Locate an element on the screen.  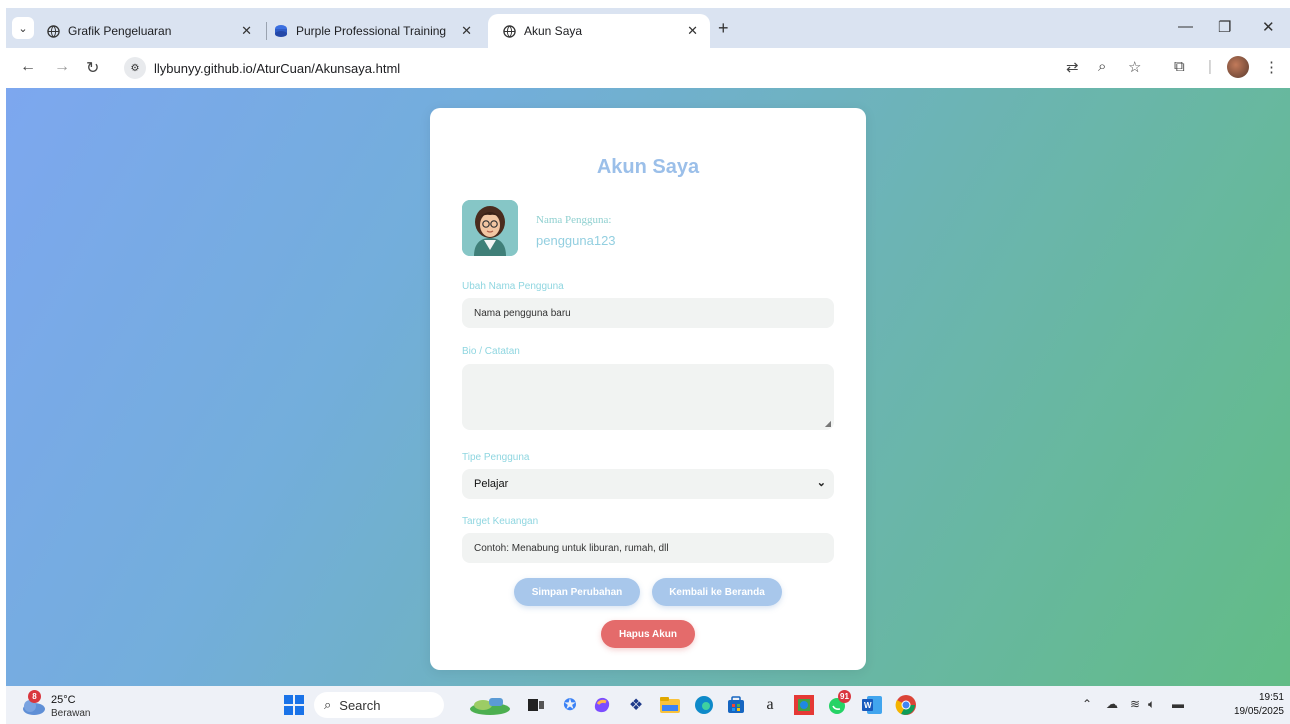
close-window-icon: ✕ is located at coordinates (1268, 27).